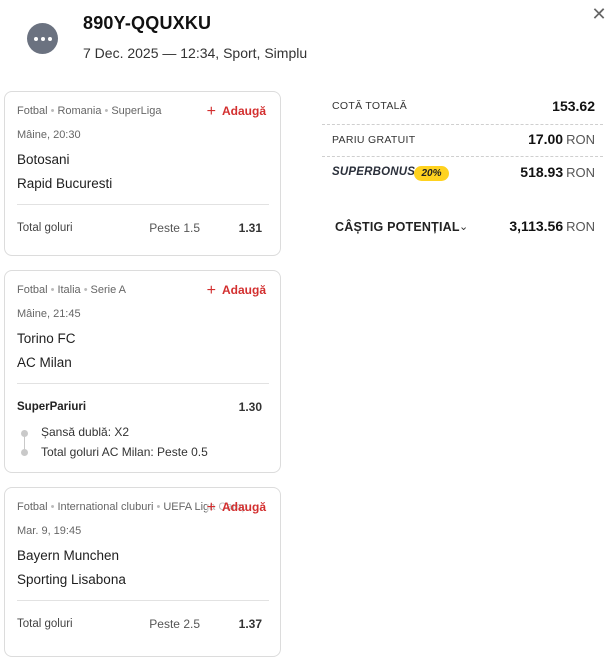  Describe the element at coordinates (546, 139) in the screenshot. I see `free-bet-amount: 17.00` at that location.